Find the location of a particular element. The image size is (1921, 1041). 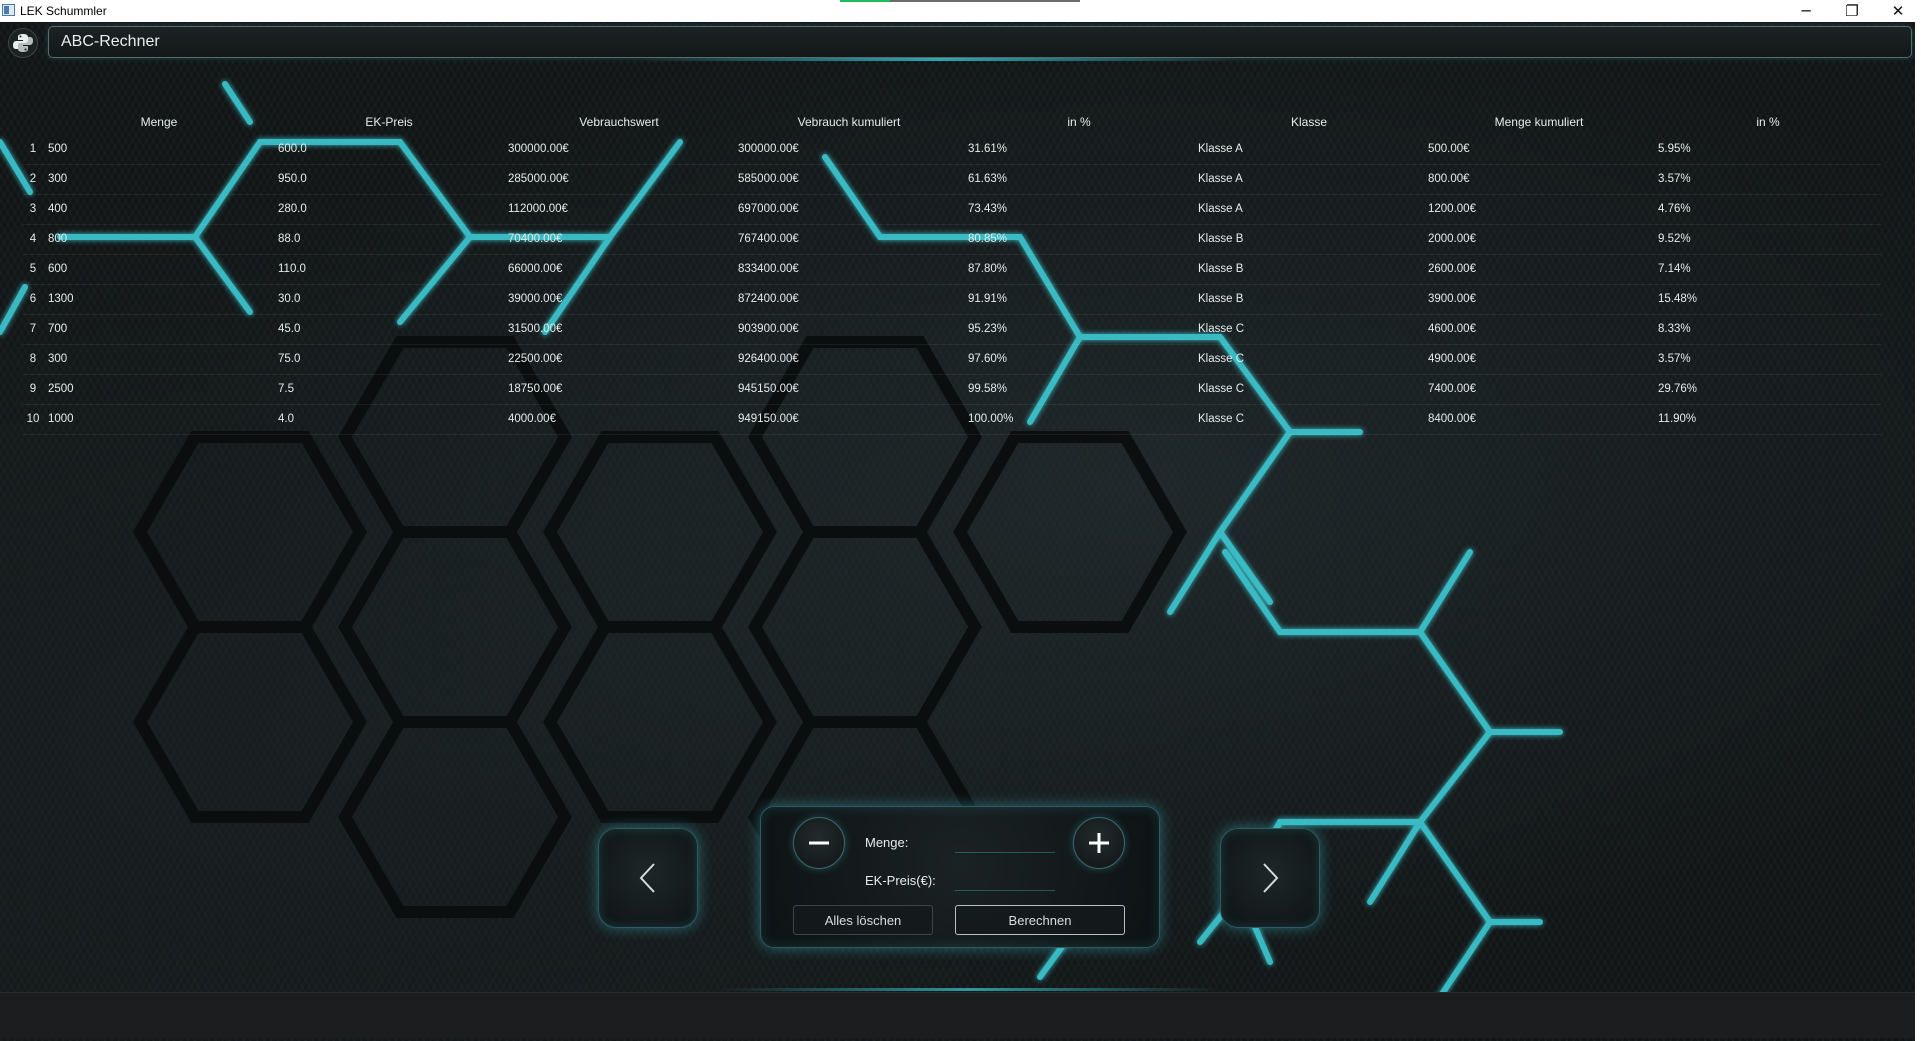

cell-menge: 2500 is located at coordinates (159, 389).